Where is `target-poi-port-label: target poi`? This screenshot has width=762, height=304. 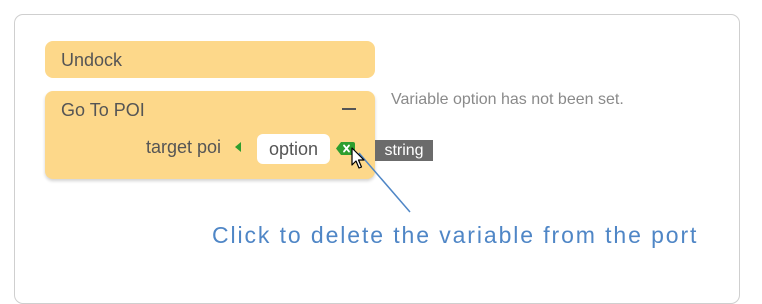
target-poi-port-label: target poi is located at coordinates (184, 147).